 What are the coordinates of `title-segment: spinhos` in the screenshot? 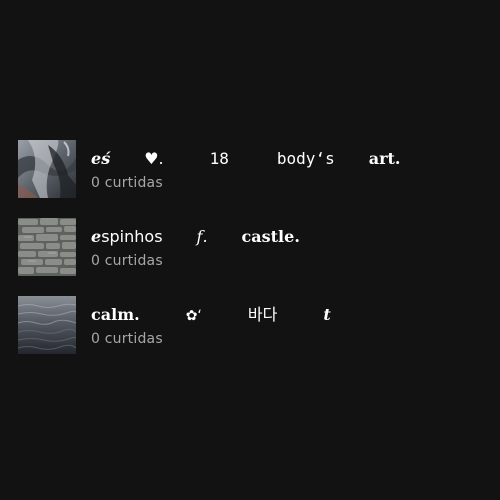 It's located at (132, 236).